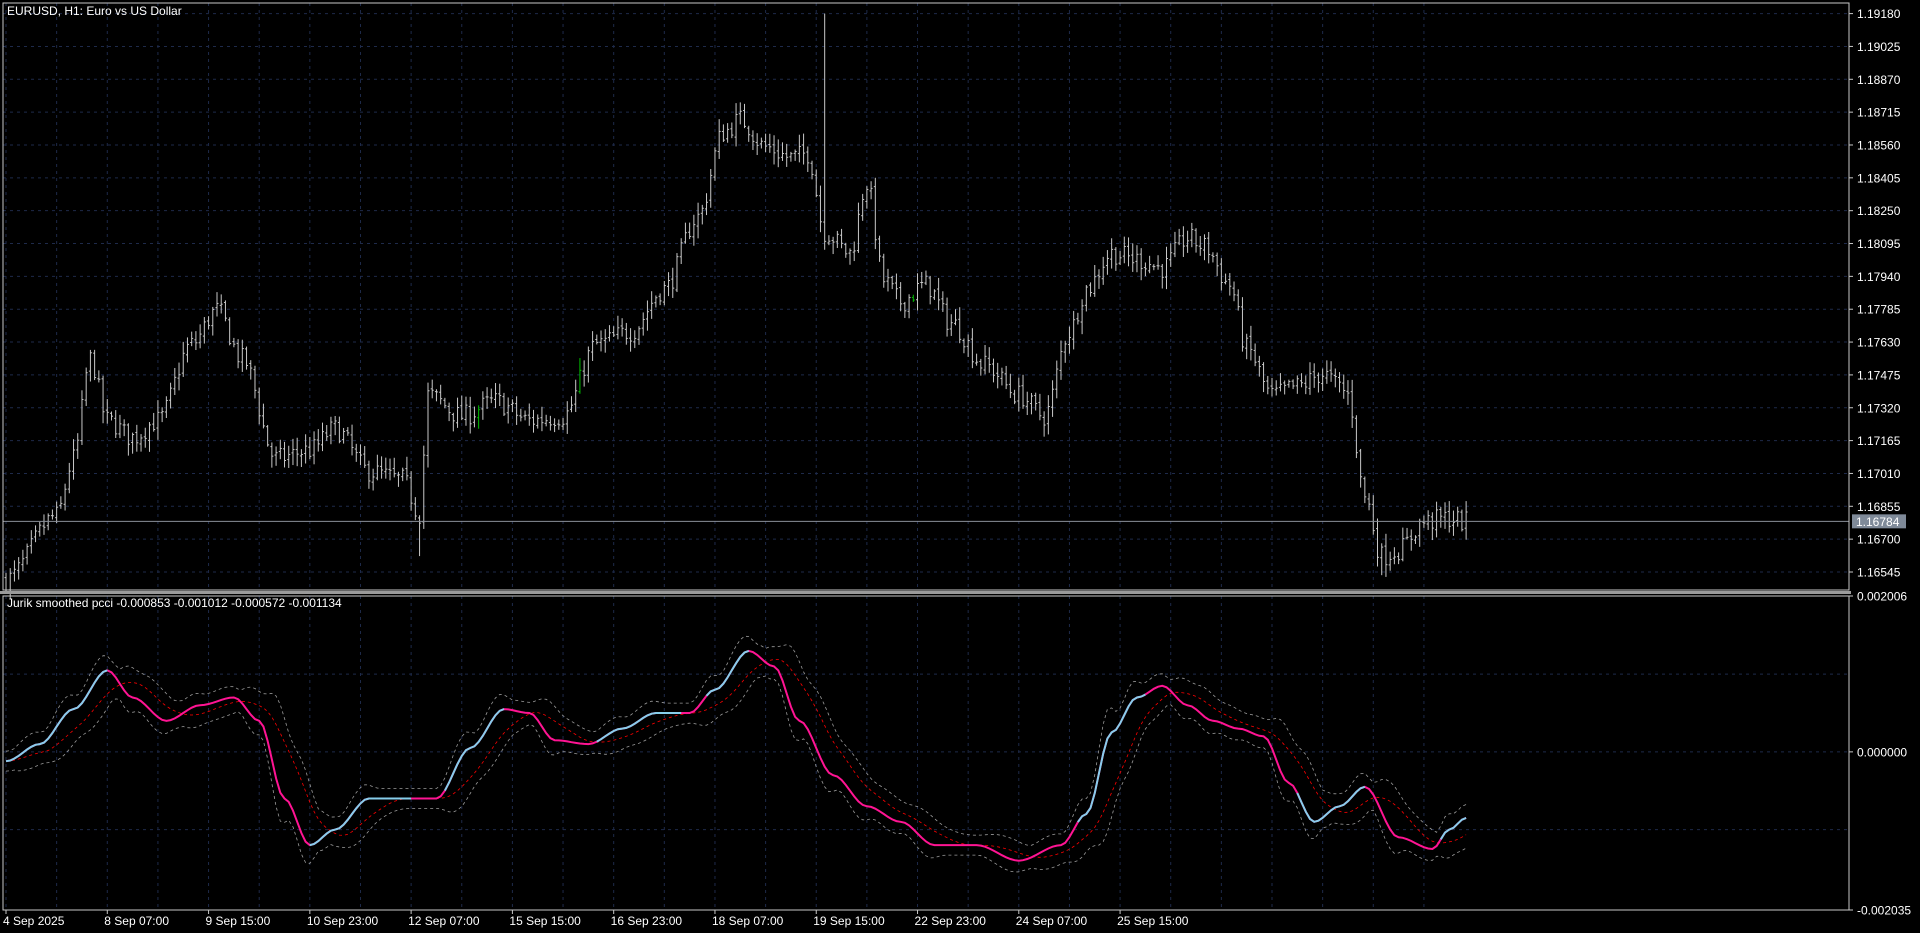 This screenshot has height=933, width=1920. I want to click on price-tick-label: 1.19180, so click(1879, 14).